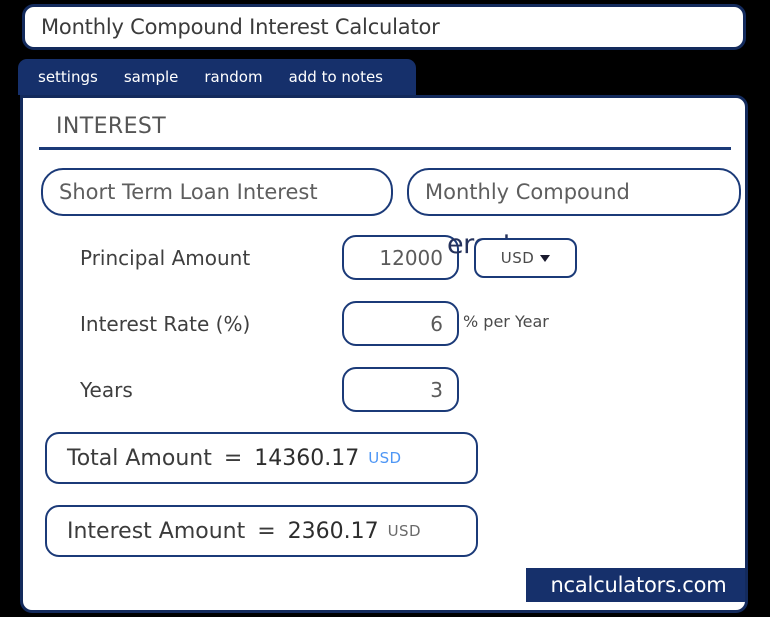 Image resolution: width=770 pixels, height=617 pixels. I want to click on site-watermark: ncalculators.com, so click(635, 585).